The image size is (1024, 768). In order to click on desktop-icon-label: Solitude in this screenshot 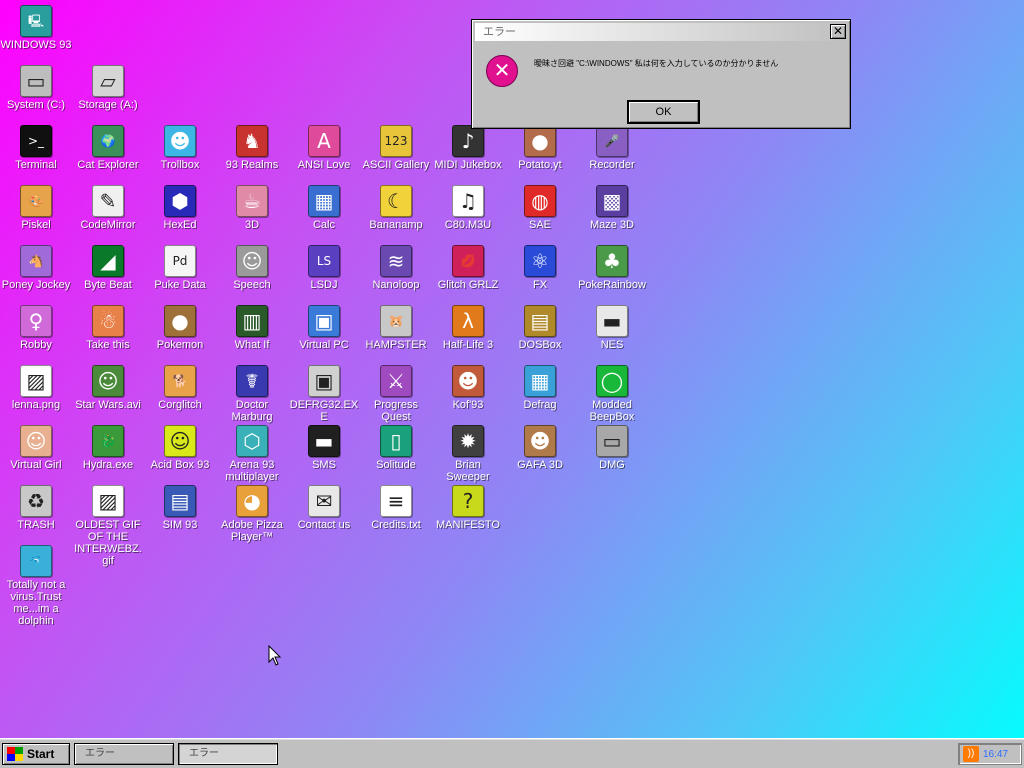, I will do `click(396, 465)`.